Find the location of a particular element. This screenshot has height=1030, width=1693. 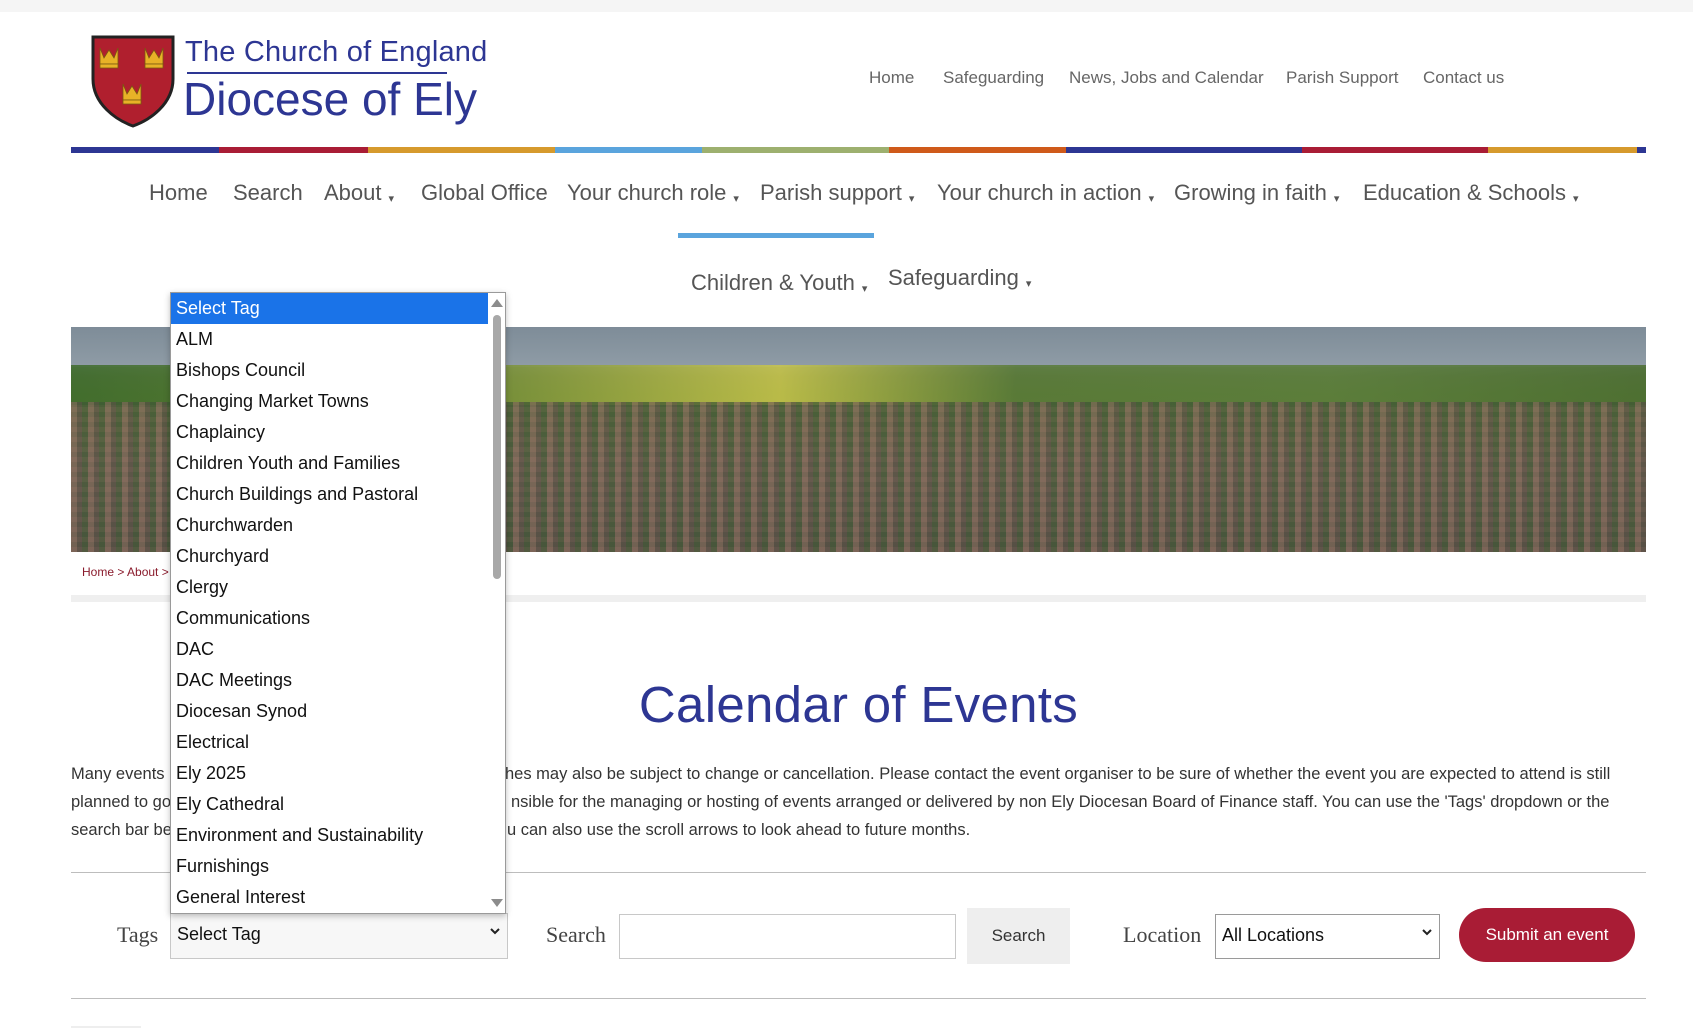

scroll-up-arrow-icon is located at coordinates (497, 303).